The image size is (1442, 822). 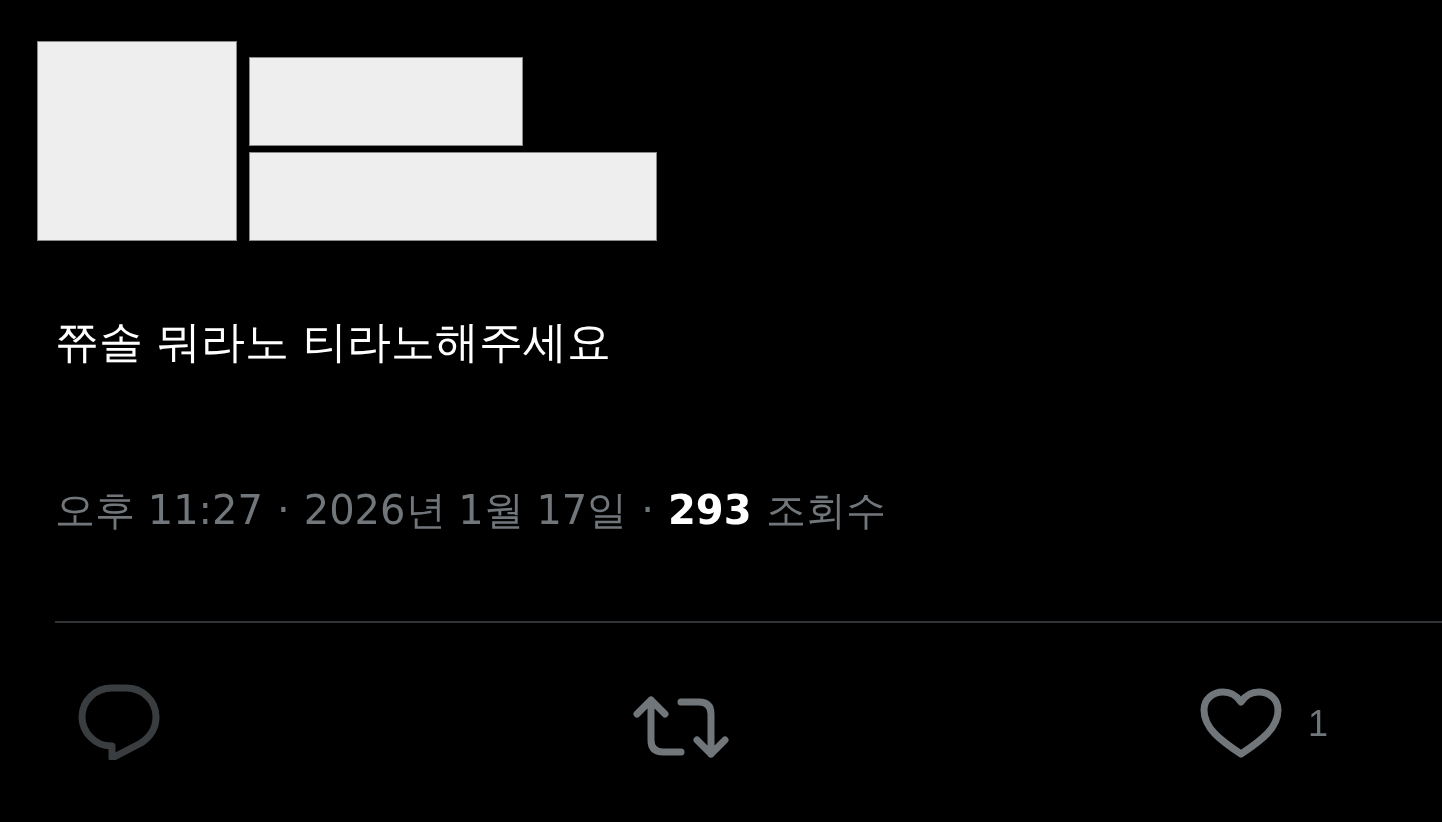 I want to click on view-count: 293, so click(x=710, y=510).